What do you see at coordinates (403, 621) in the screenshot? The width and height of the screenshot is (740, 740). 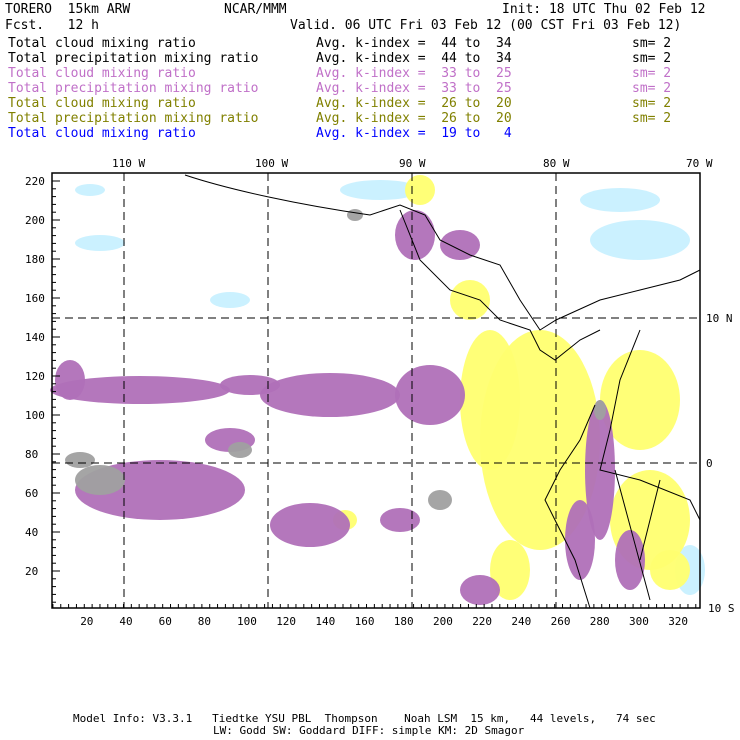 I see `x-tick-label: 180` at bounding box center [403, 621].